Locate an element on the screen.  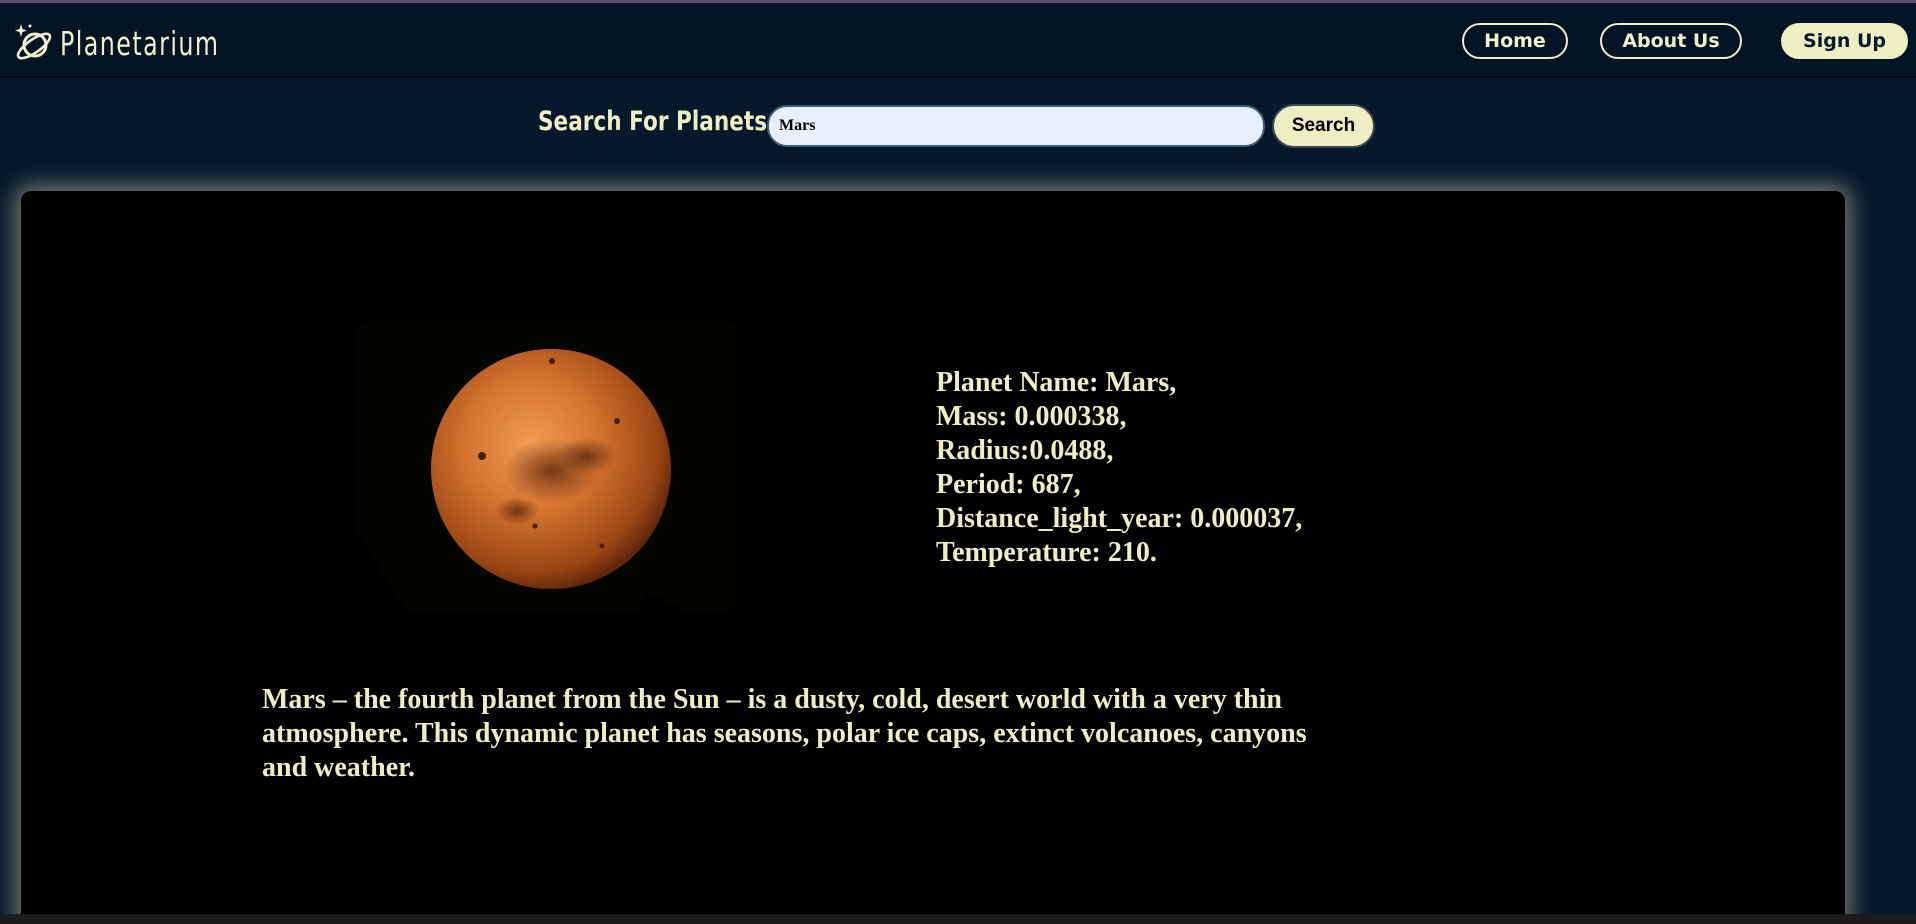
planet-period-line: Period: 687, is located at coordinates (1008, 484).